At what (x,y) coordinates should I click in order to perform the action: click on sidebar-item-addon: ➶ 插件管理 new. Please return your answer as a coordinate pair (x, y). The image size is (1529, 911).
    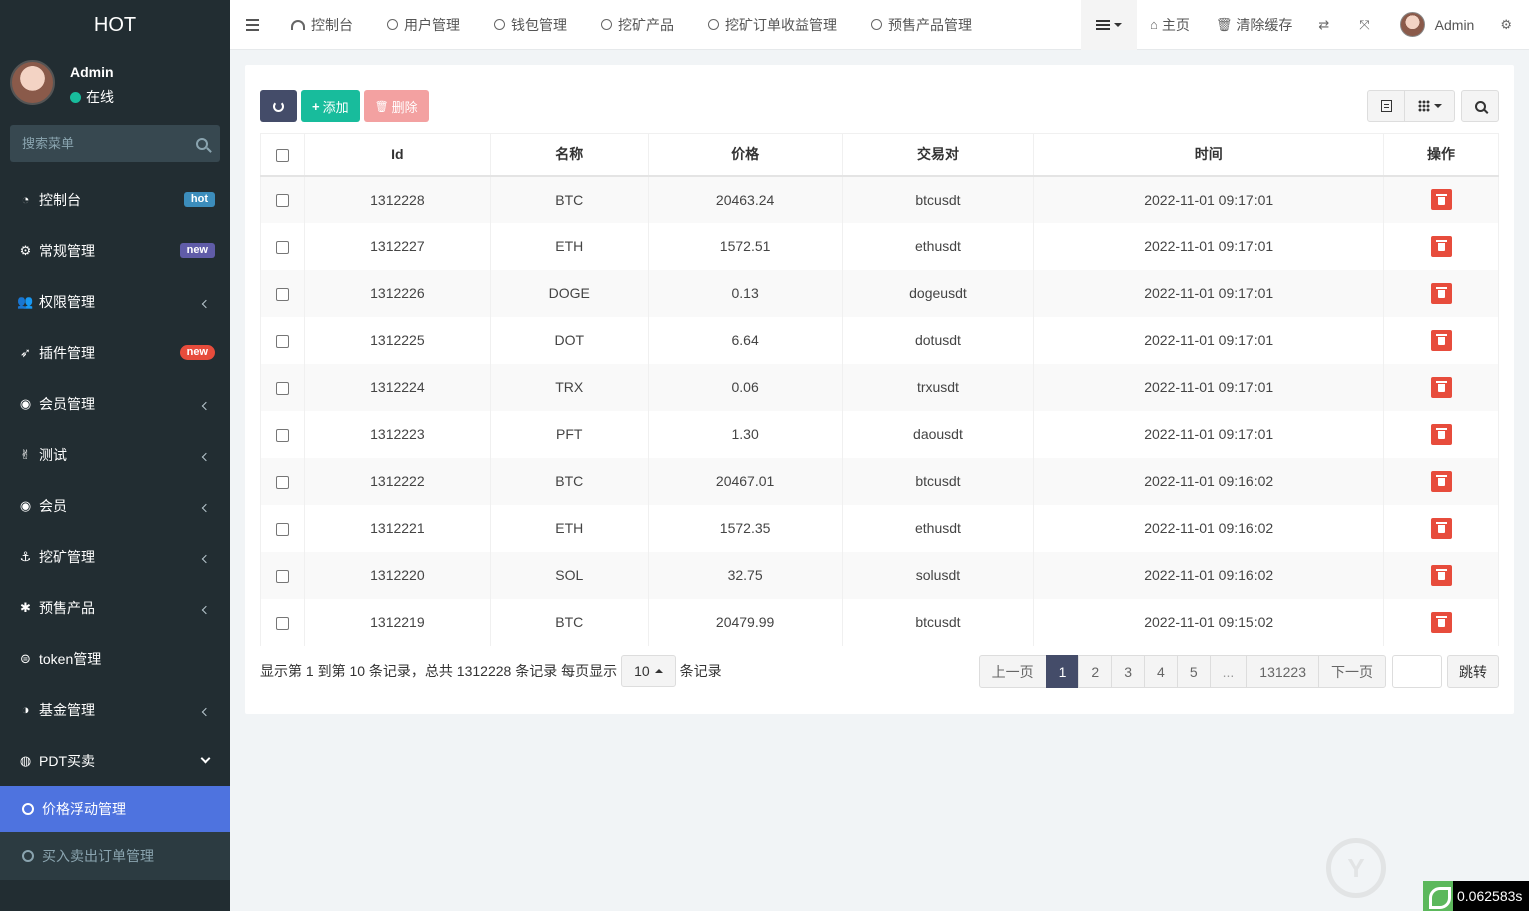
    Looking at the image, I should click on (115, 352).